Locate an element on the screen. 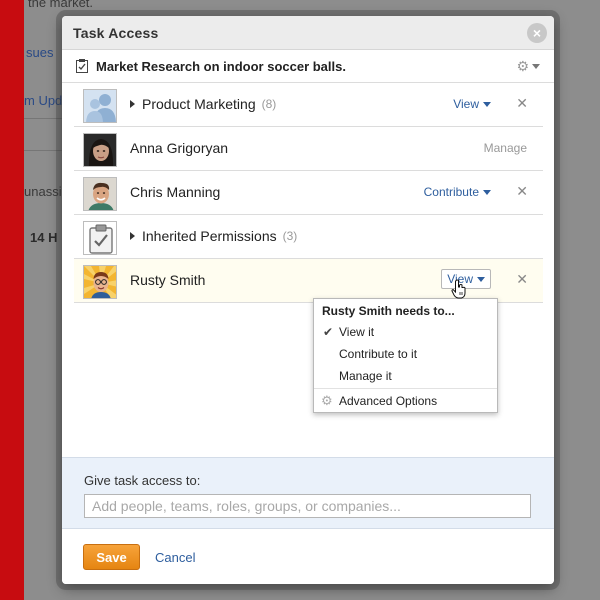 This screenshot has height=600, width=600. task-checkbox-icon is located at coordinates (82, 66).